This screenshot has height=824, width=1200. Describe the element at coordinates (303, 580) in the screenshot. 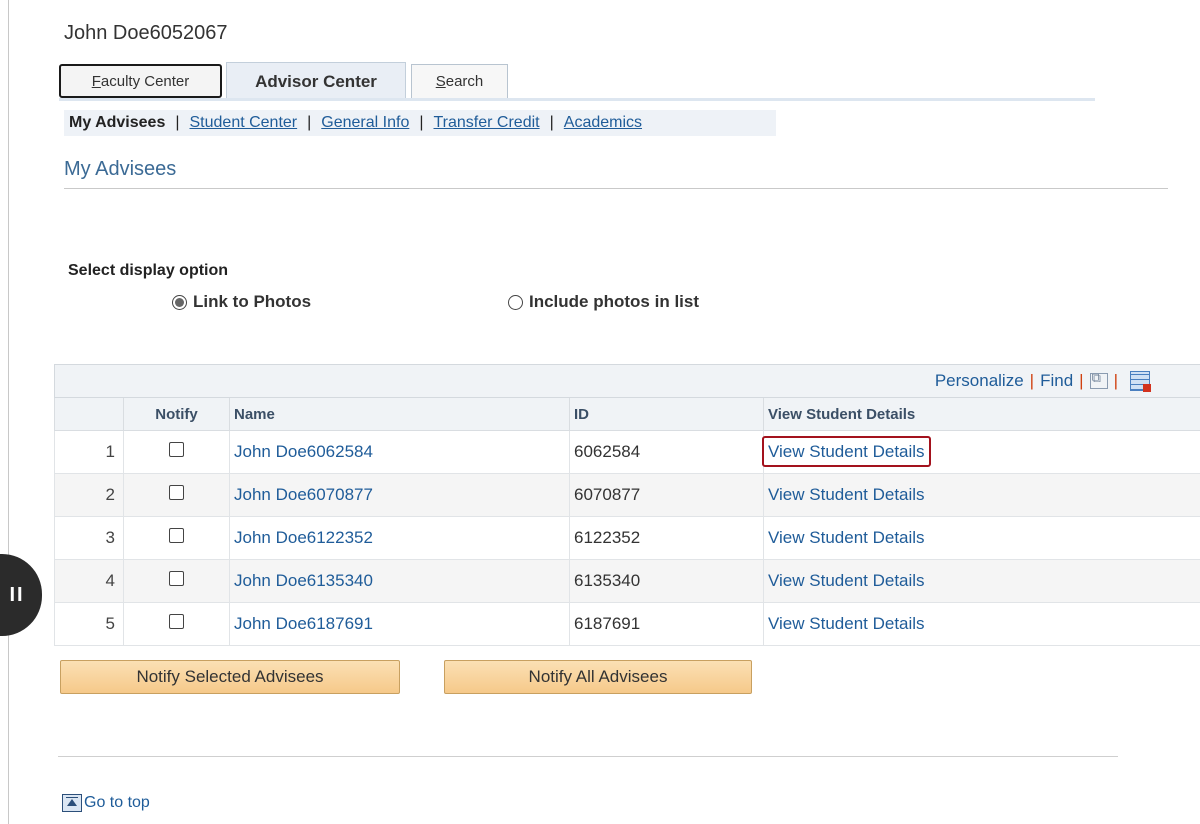

I see `advisee-name-link: John Doe6135340` at that location.